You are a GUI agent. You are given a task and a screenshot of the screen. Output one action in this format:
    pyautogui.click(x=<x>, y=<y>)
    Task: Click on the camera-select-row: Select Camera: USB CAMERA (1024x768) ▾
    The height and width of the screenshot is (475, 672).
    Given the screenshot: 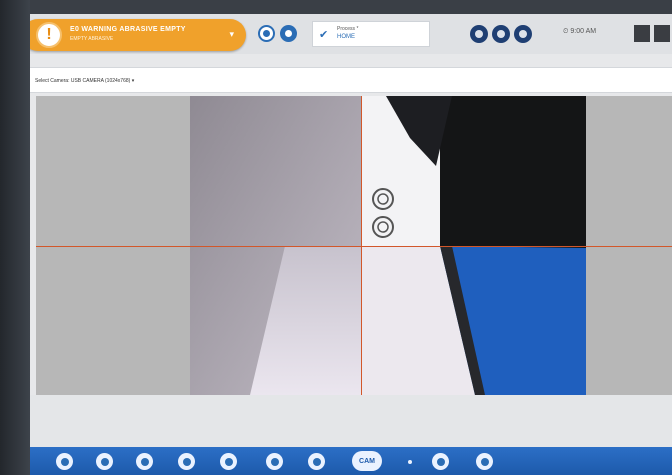 What is the action you would take?
    pyautogui.click(x=351, y=80)
    